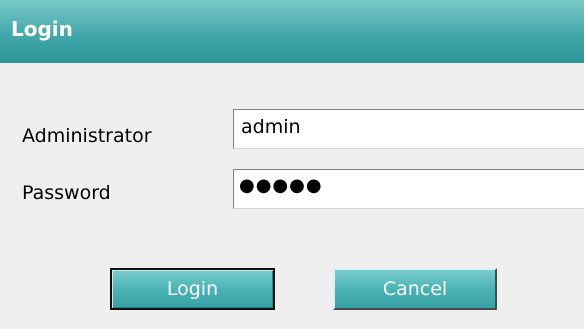 The height and width of the screenshot is (329, 584). What do you see at coordinates (87, 136) in the screenshot?
I see `administrator-label: Administrator` at bounding box center [87, 136].